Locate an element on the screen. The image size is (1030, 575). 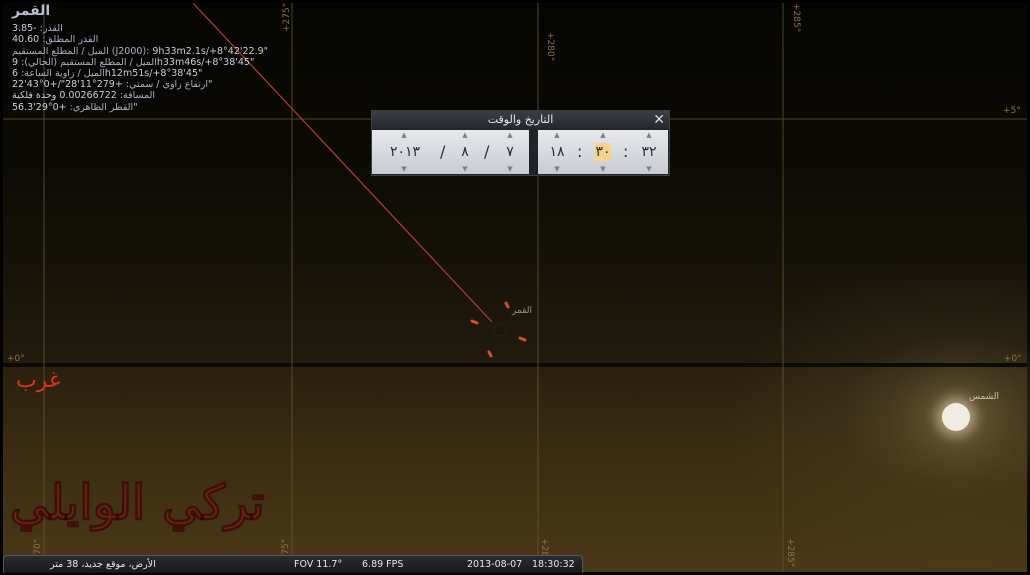
close-icon: ✕ is located at coordinates (659, 120).